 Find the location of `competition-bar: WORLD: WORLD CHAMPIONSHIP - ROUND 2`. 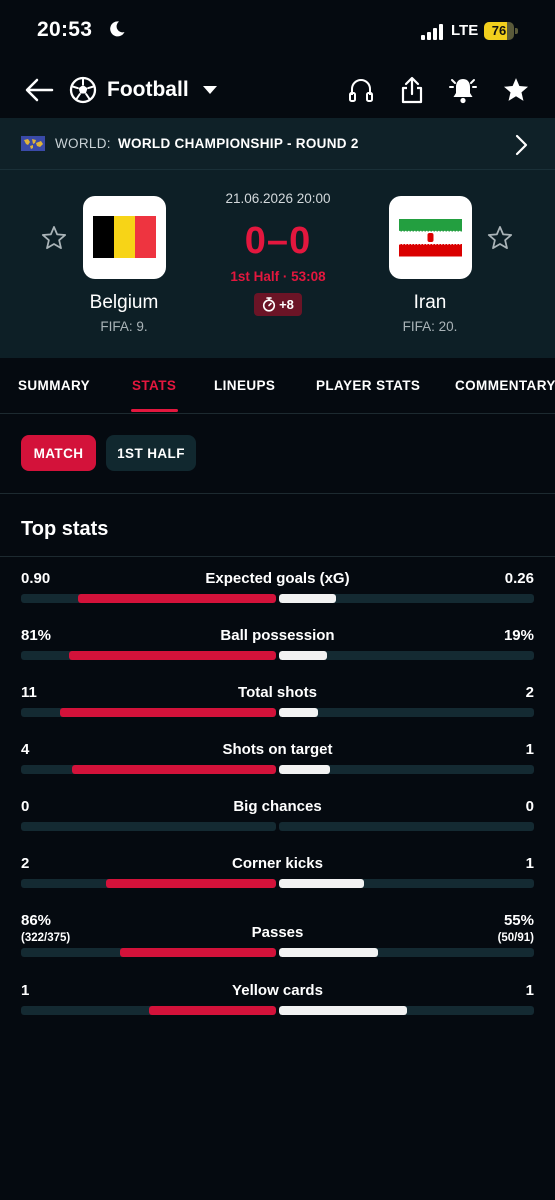

competition-bar: WORLD: WORLD CHAMPIONSHIP - ROUND 2 is located at coordinates (277, 144).